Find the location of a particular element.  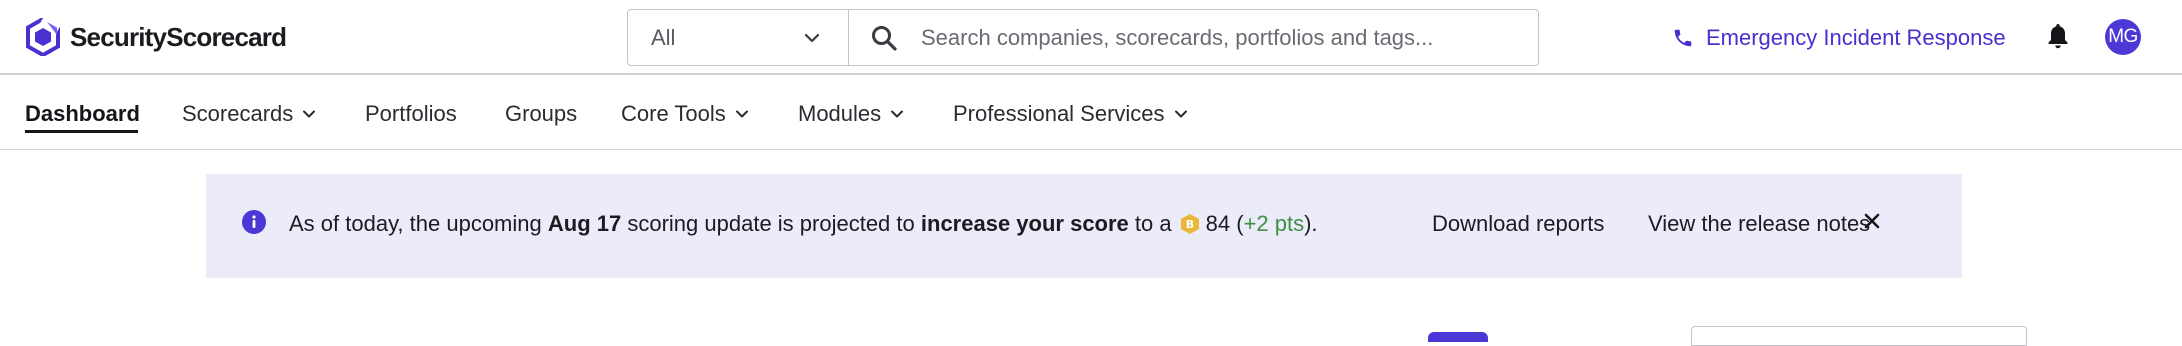

search-scope-select: All is located at coordinates (738, 37).